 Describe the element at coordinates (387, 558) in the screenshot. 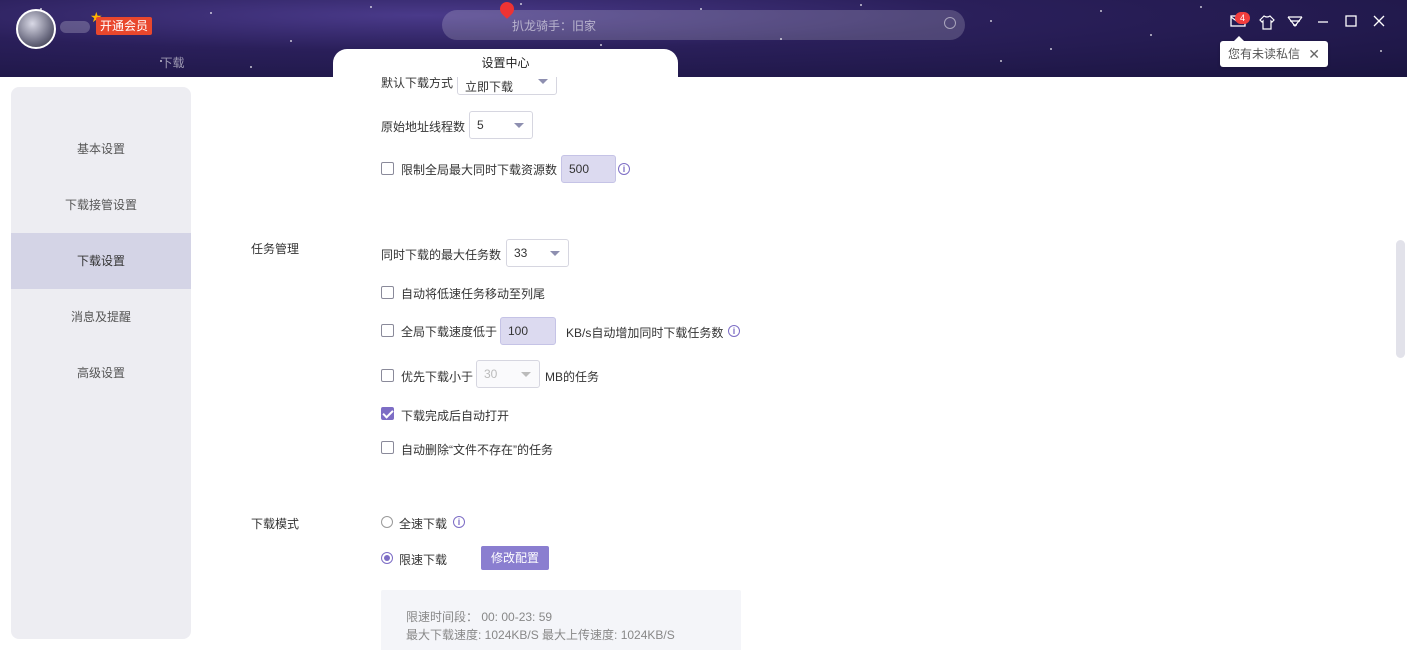

I see `limited-speed-radio` at that location.